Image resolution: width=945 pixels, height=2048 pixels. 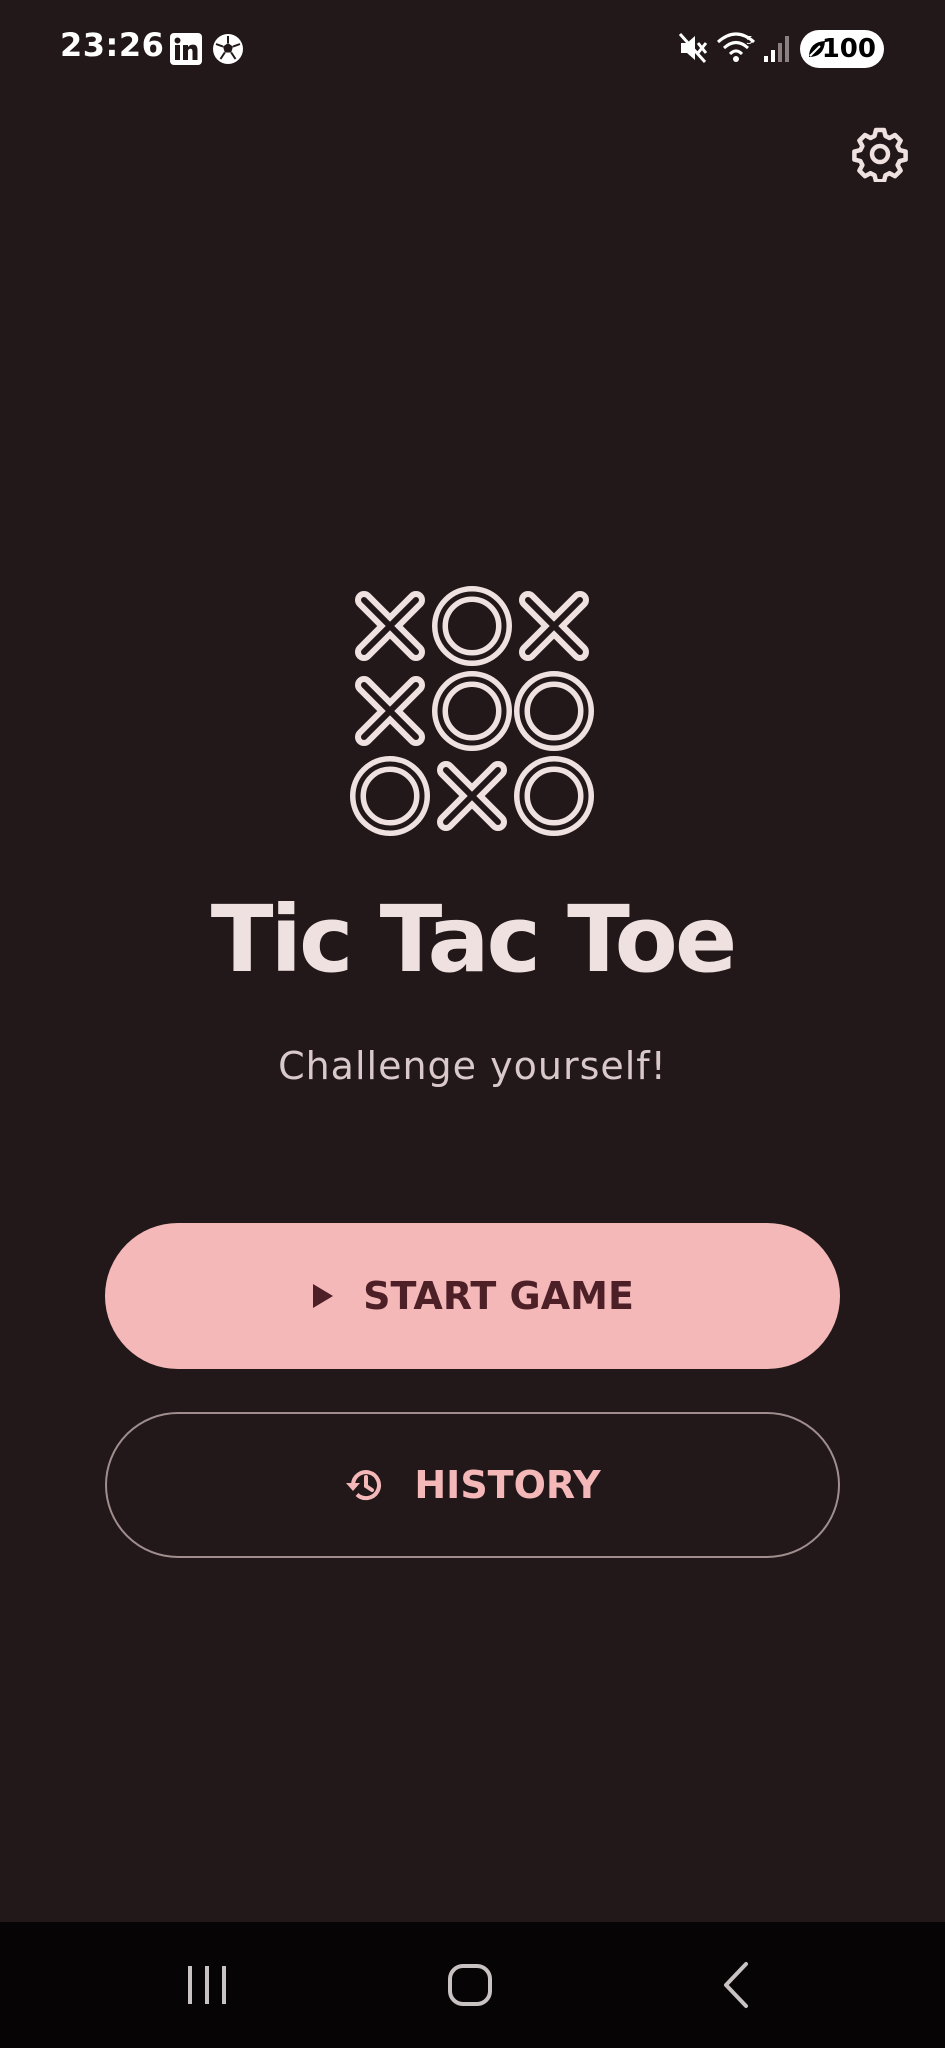 I want to click on recent-apps-icon, so click(x=207, y=1985).